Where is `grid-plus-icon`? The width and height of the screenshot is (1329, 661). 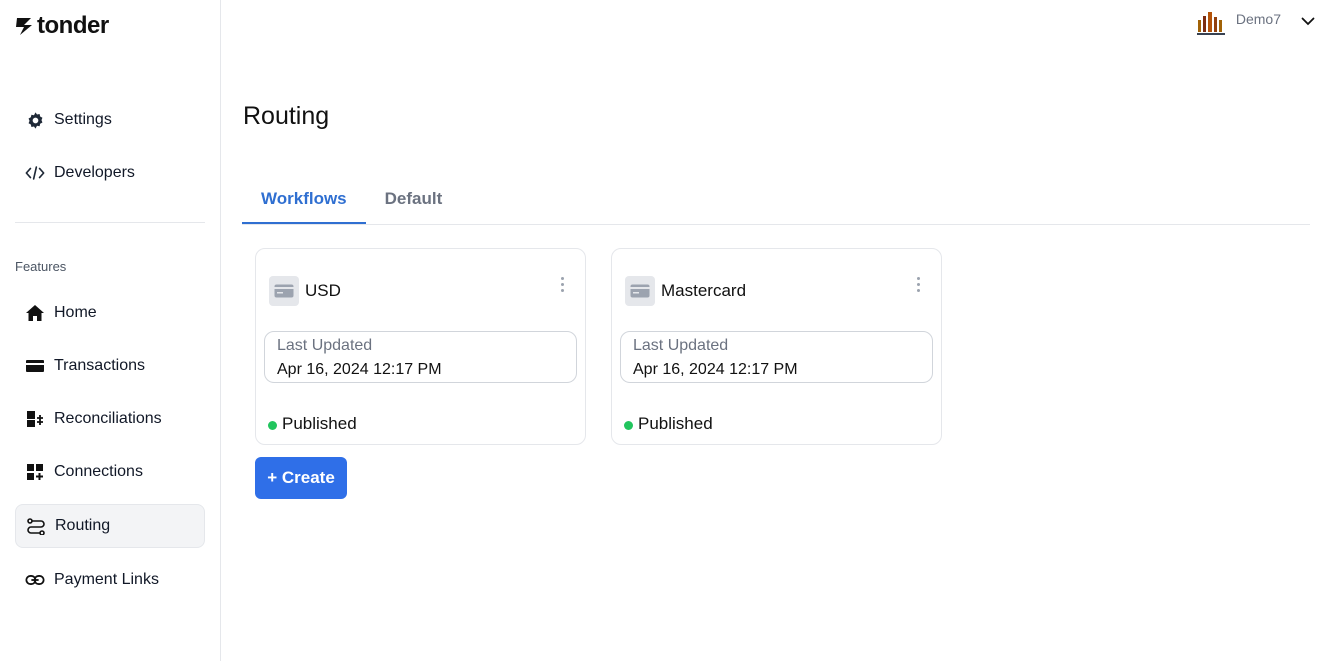 grid-plus-icon is located at coordinates (35, 472).